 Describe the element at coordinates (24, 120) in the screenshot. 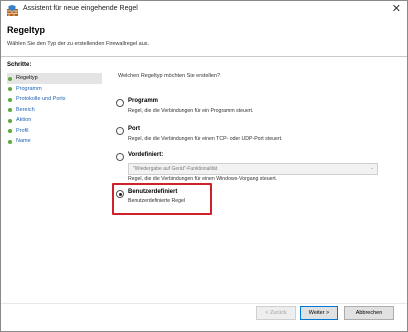

I see `sidebar-item-label: Aktion` at that location.